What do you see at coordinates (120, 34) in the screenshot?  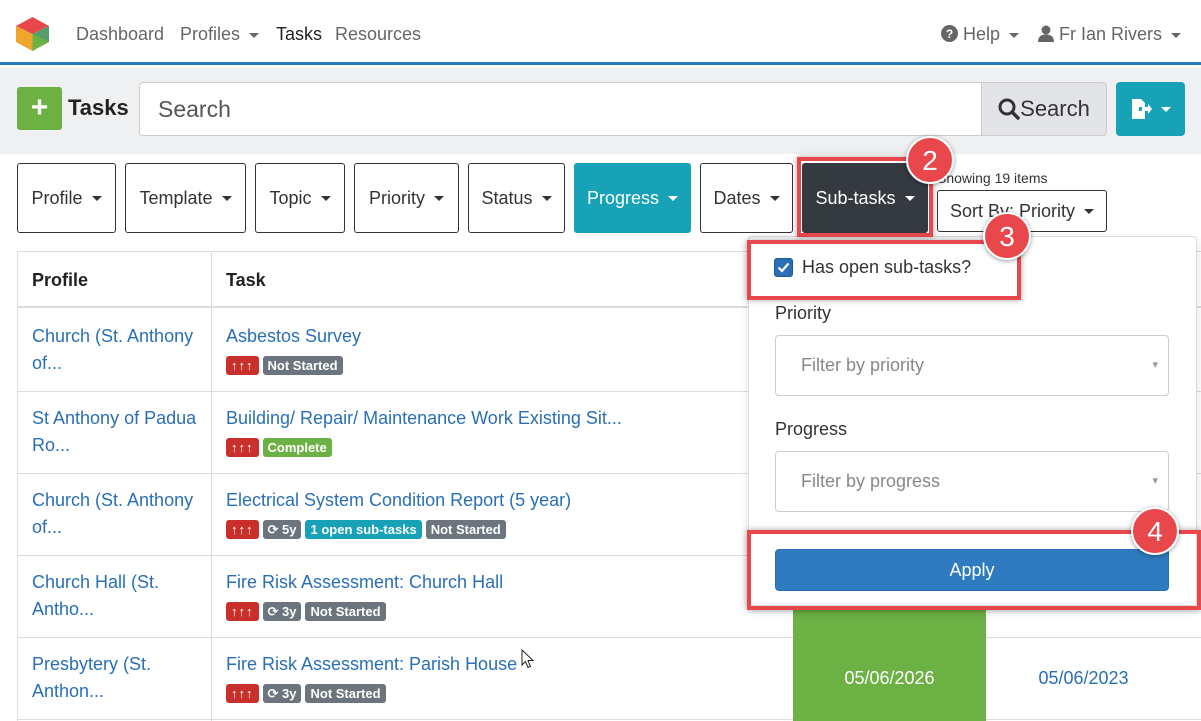 I see `nav-dashboard: Dashboard` at bounding box center [120, 34].